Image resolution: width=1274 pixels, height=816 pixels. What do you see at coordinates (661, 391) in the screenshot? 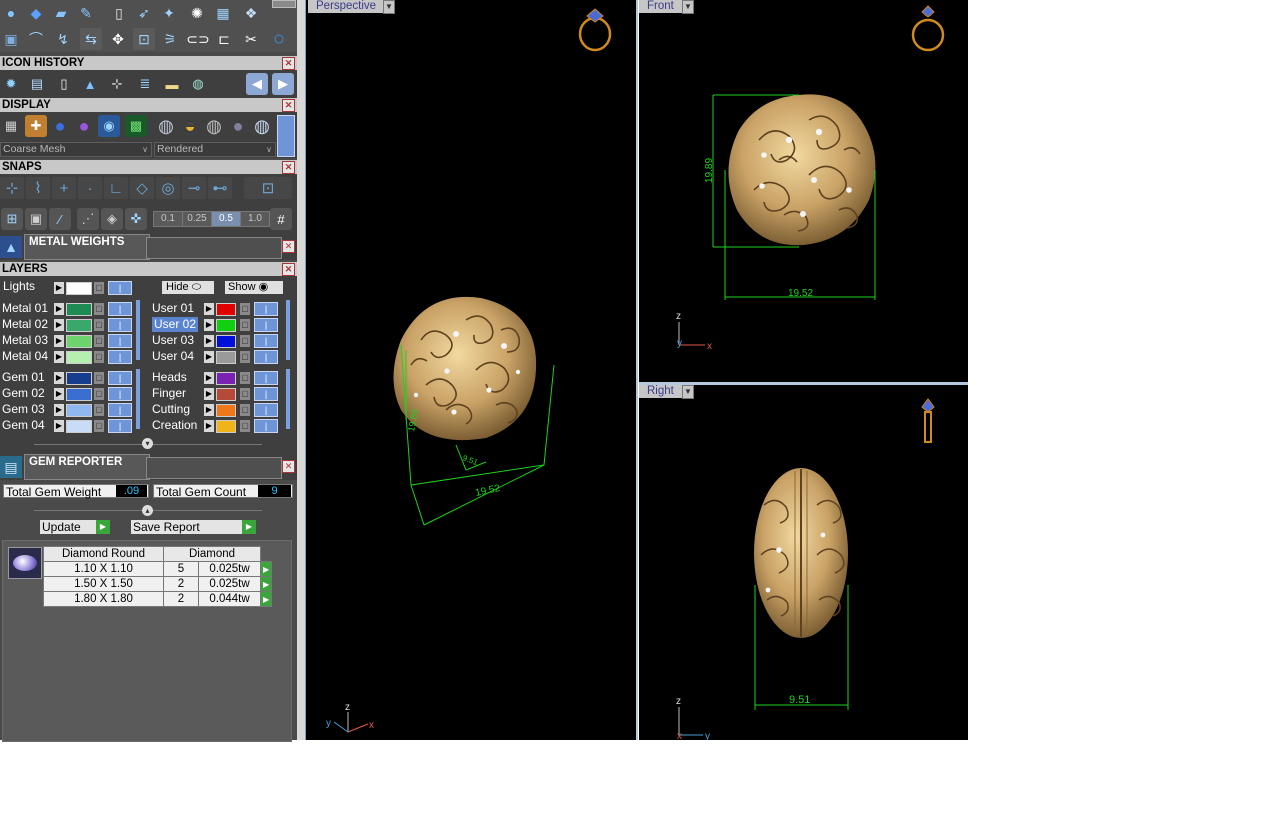
I see `right-label: Right` at bounding box center [661, 391].